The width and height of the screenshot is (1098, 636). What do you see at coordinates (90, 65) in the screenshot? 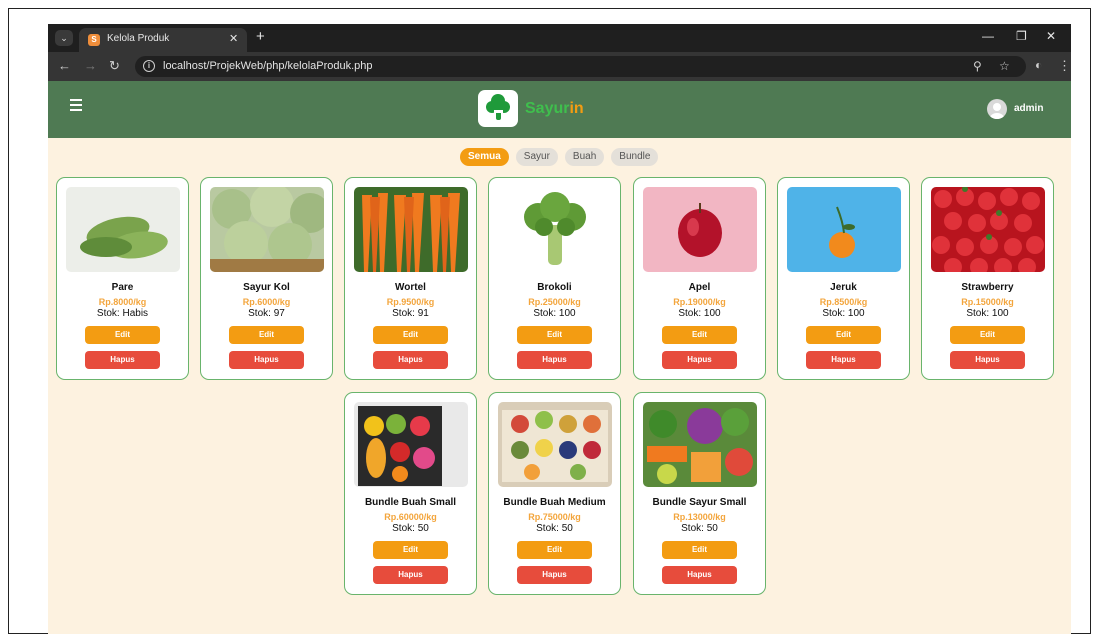
I see `forward-icon: →` at bounding box center [90, 65].